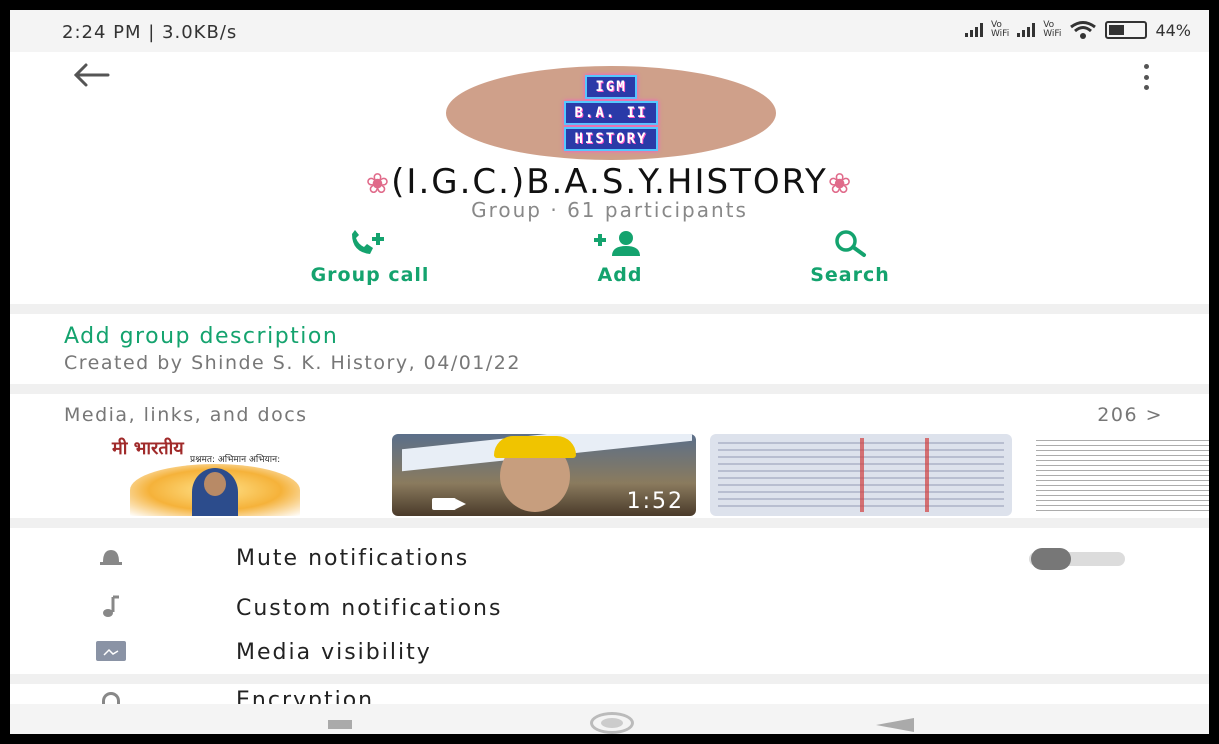 The image size is (1219, 744). Describe the element at coordinates (609, 607) in the screenshot. I see `custom-notifications-row: Custom notifications` at that location.